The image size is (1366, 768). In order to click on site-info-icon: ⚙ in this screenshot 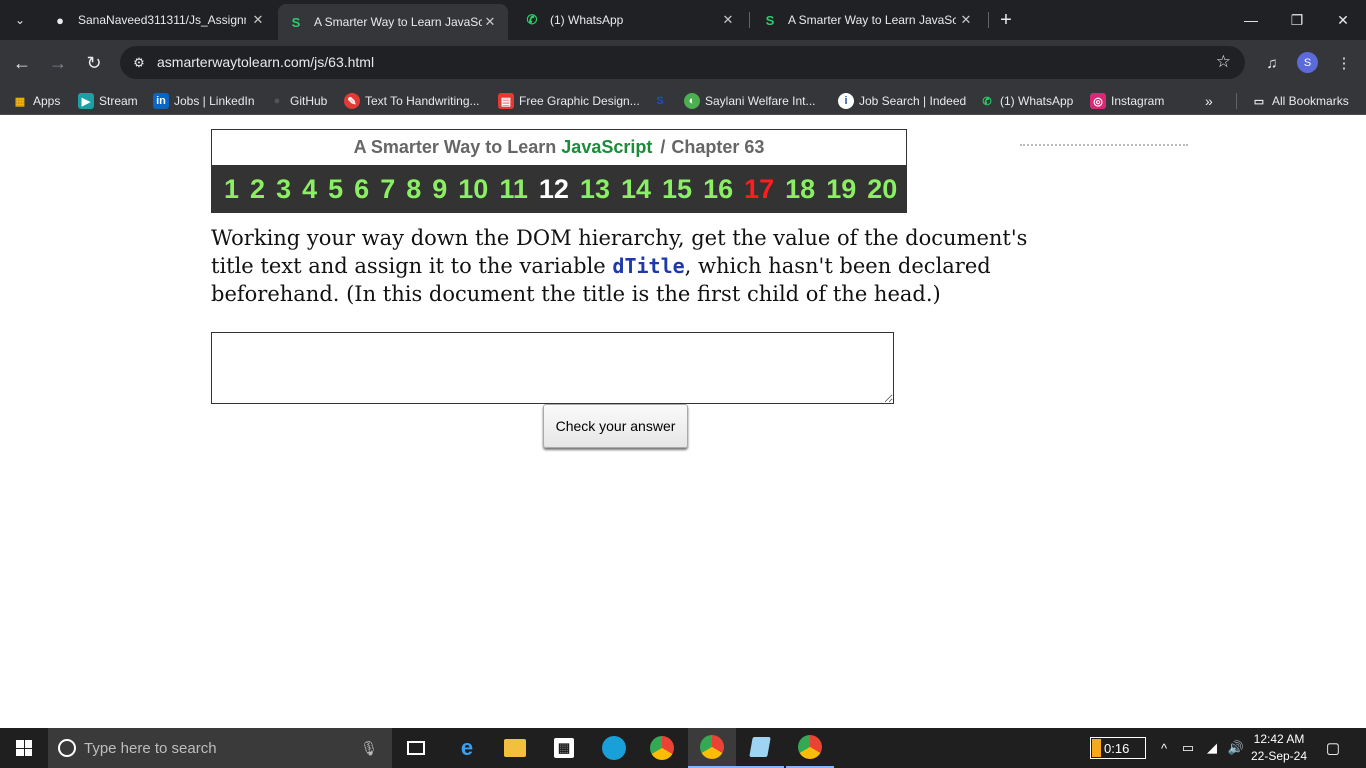, I will do `click(139, 63)`.